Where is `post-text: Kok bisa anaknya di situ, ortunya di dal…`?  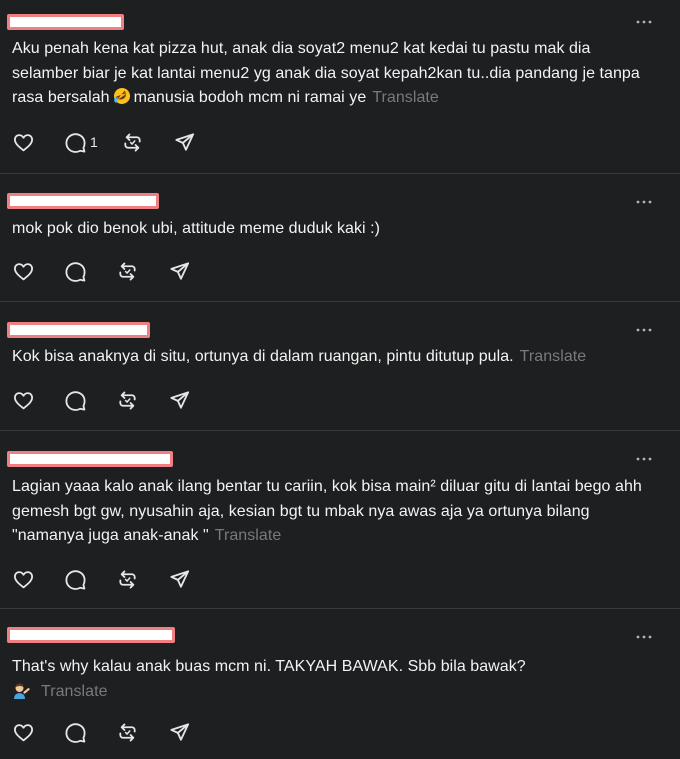 post-text: Kok bisa anaknya di situ, ortunya di dal… is located at coordinates (336, 357).